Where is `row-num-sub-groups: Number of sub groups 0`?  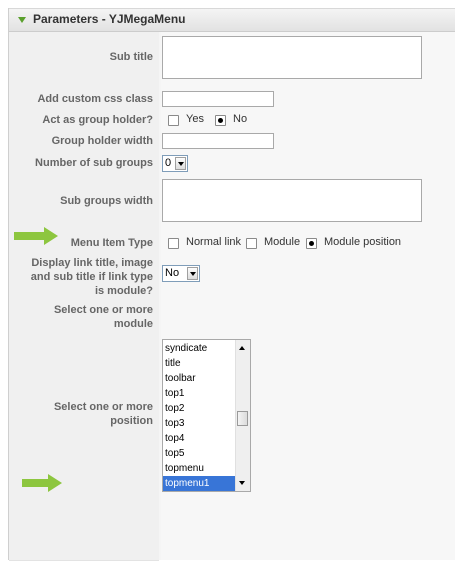
row-num-sub-groups: Number of sub groups 0 is located at coordinates (232, 163).